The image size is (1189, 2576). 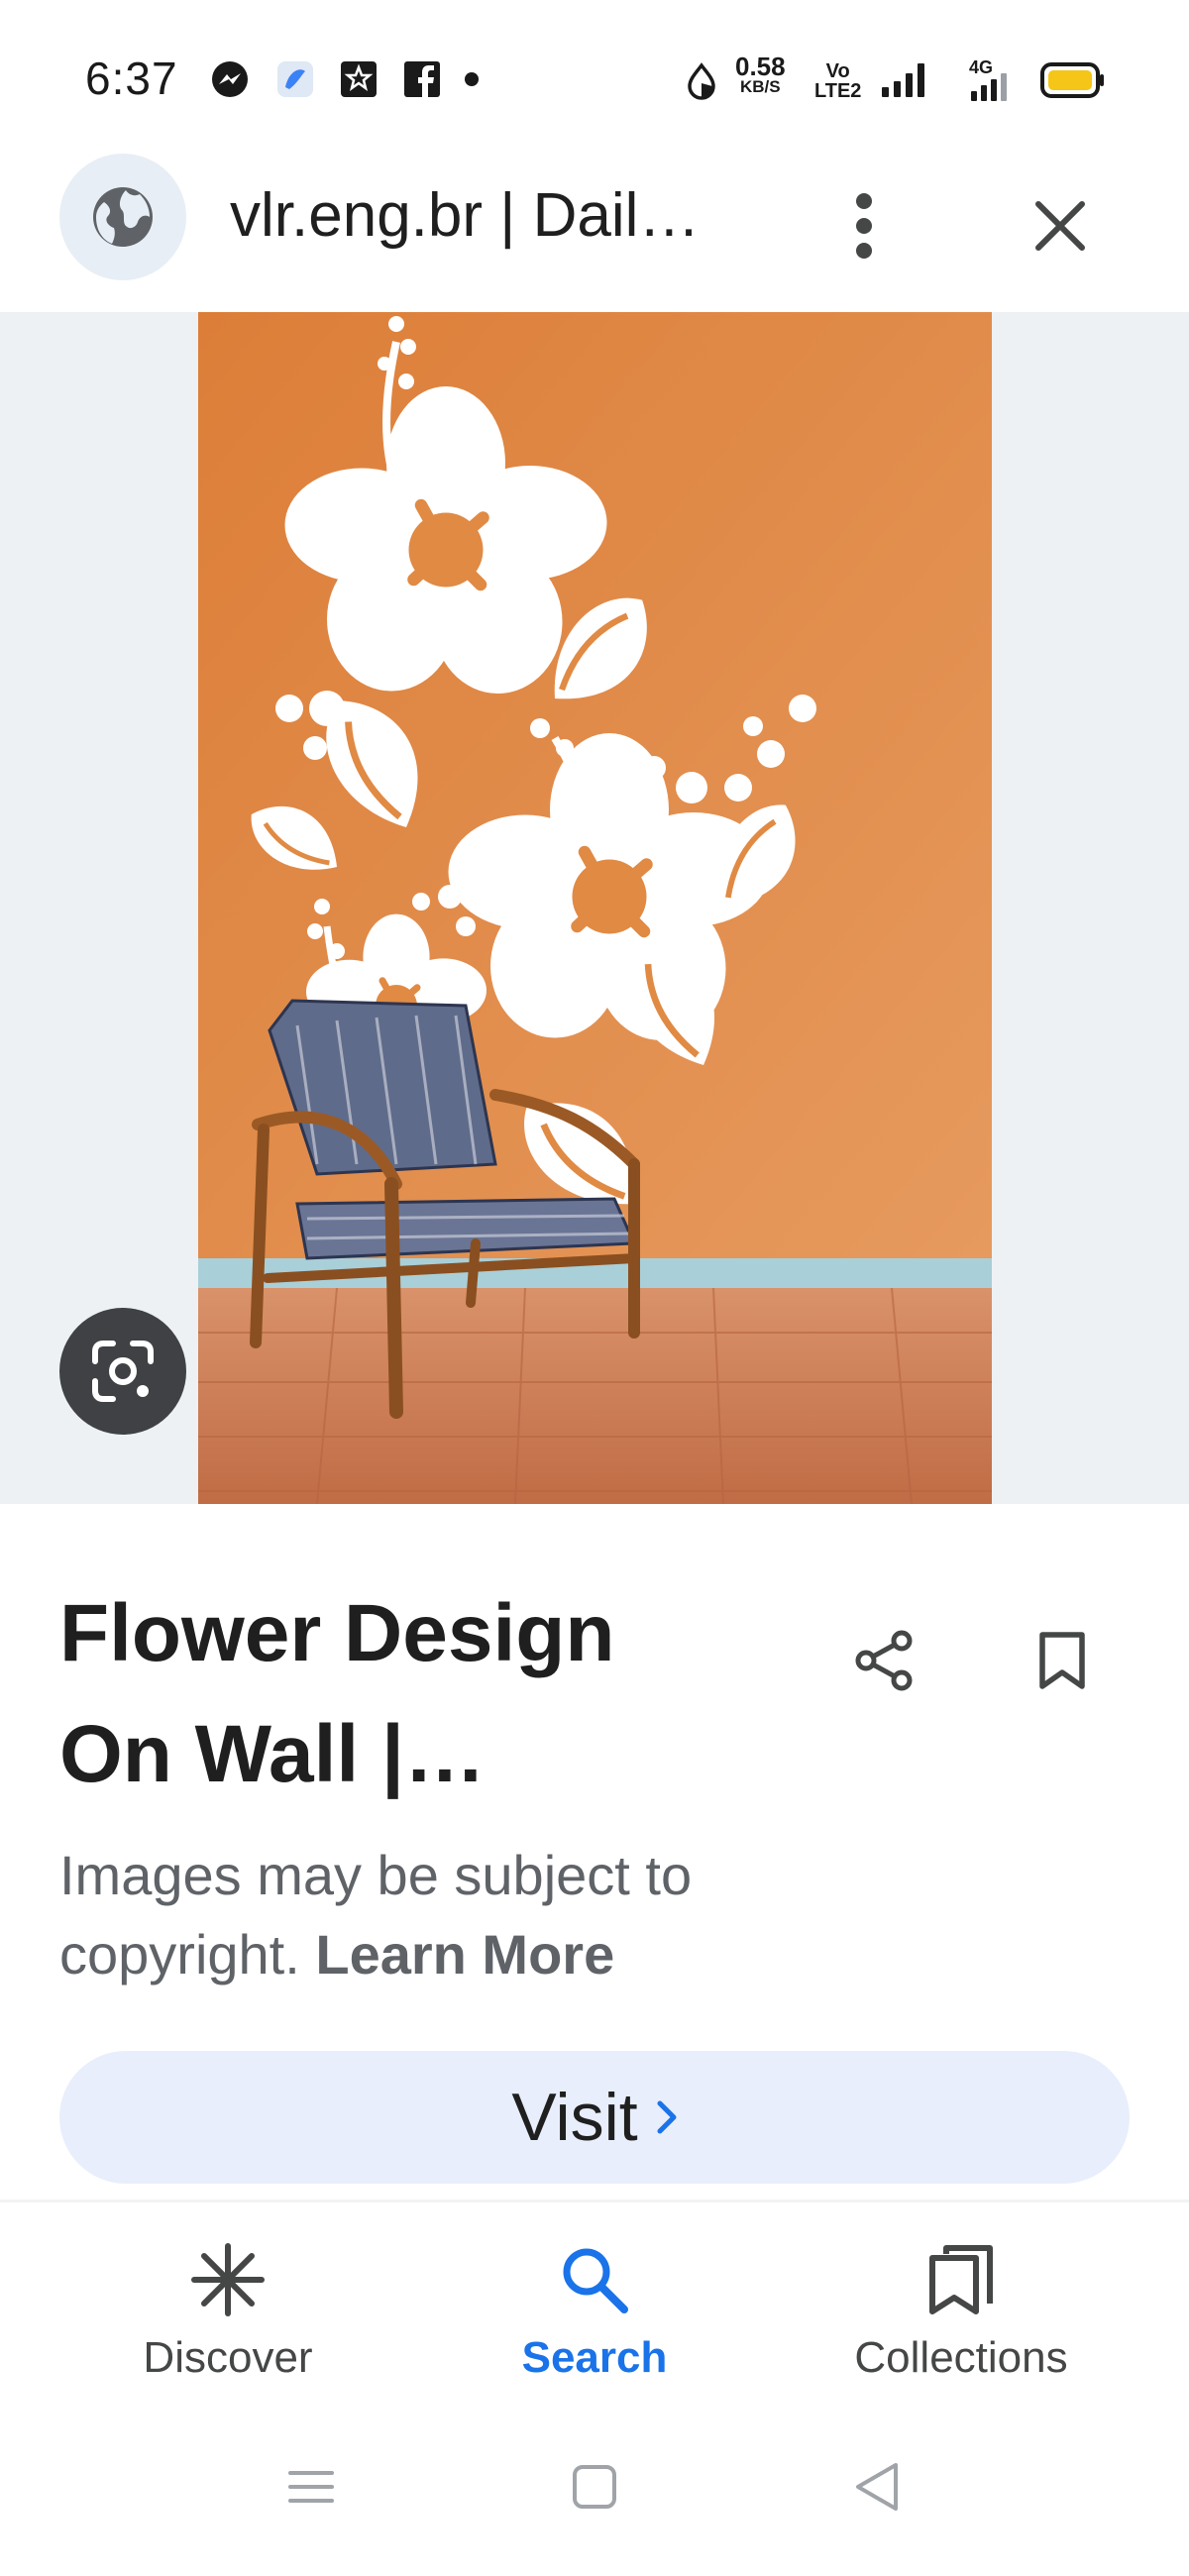 I want to click on nav-search: Search, so click(x=594, y=2302).